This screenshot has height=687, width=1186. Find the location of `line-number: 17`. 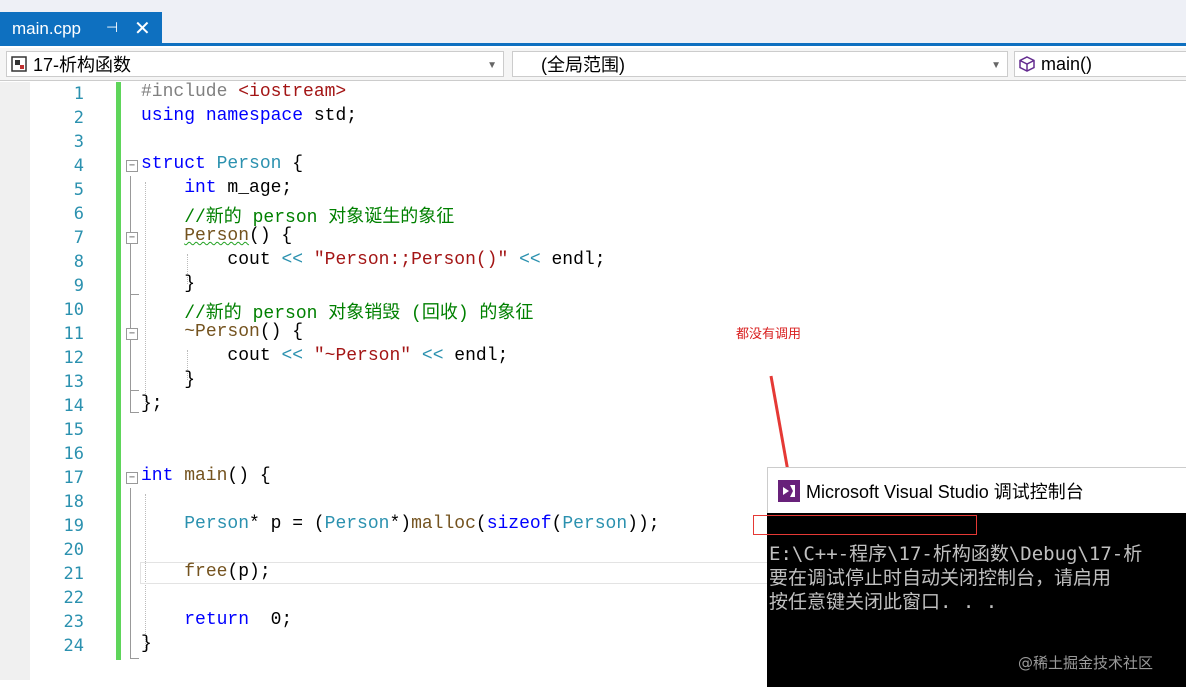

line-number: 17 is located at coordinates (73, 478).